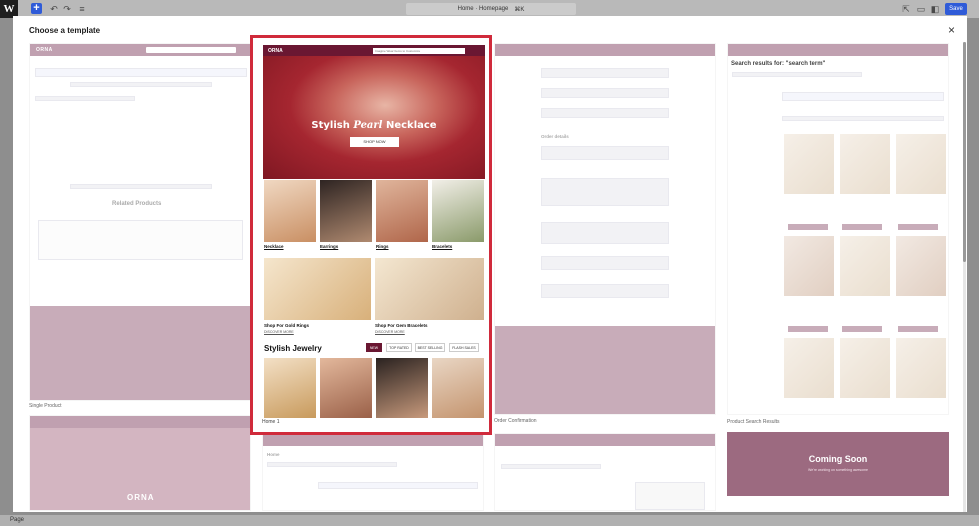 Image resolution: width=979 pixels, height=526 pixels. What do you see at coordinates (293, 348) in the screenshot?
I see `stylish-jewelry-heading: Stylish Jewelry` at bounding box center [293, 348].